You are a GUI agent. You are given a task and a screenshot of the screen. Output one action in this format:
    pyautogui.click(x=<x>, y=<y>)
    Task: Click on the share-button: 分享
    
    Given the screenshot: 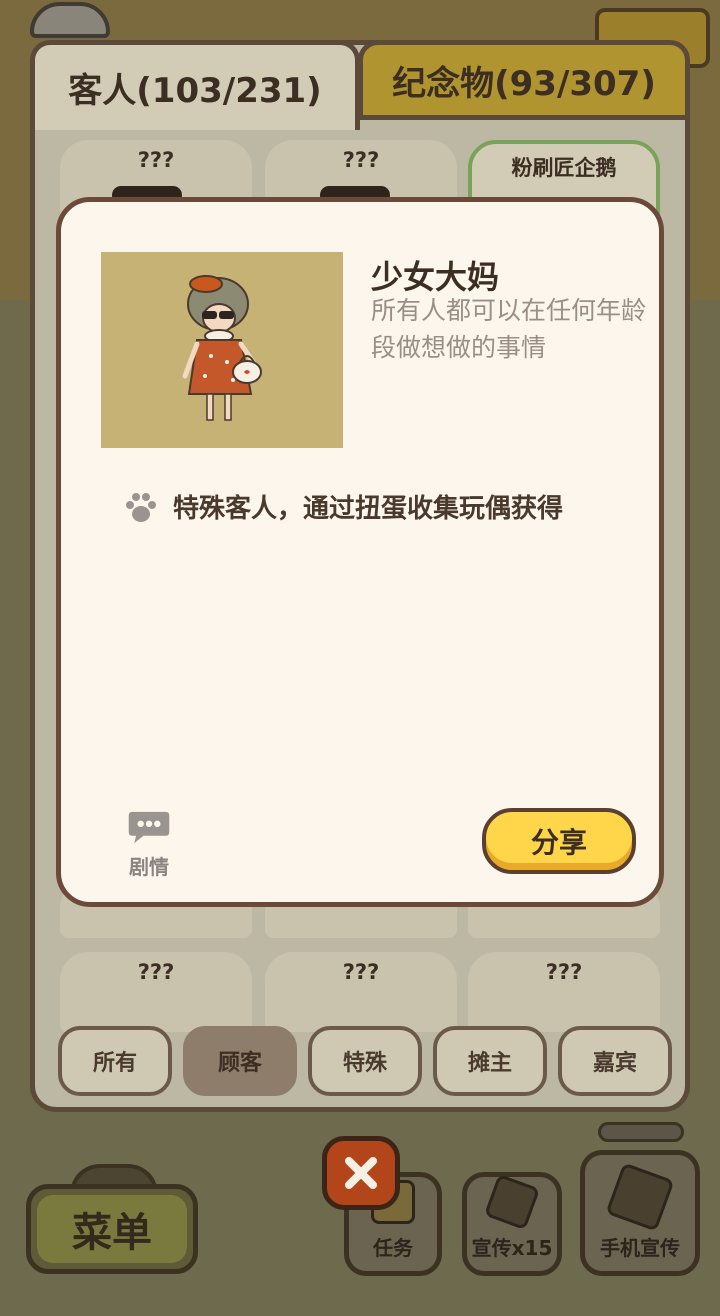 What is the action you would take?
    pyautogui.click(x=559, y=841)
    